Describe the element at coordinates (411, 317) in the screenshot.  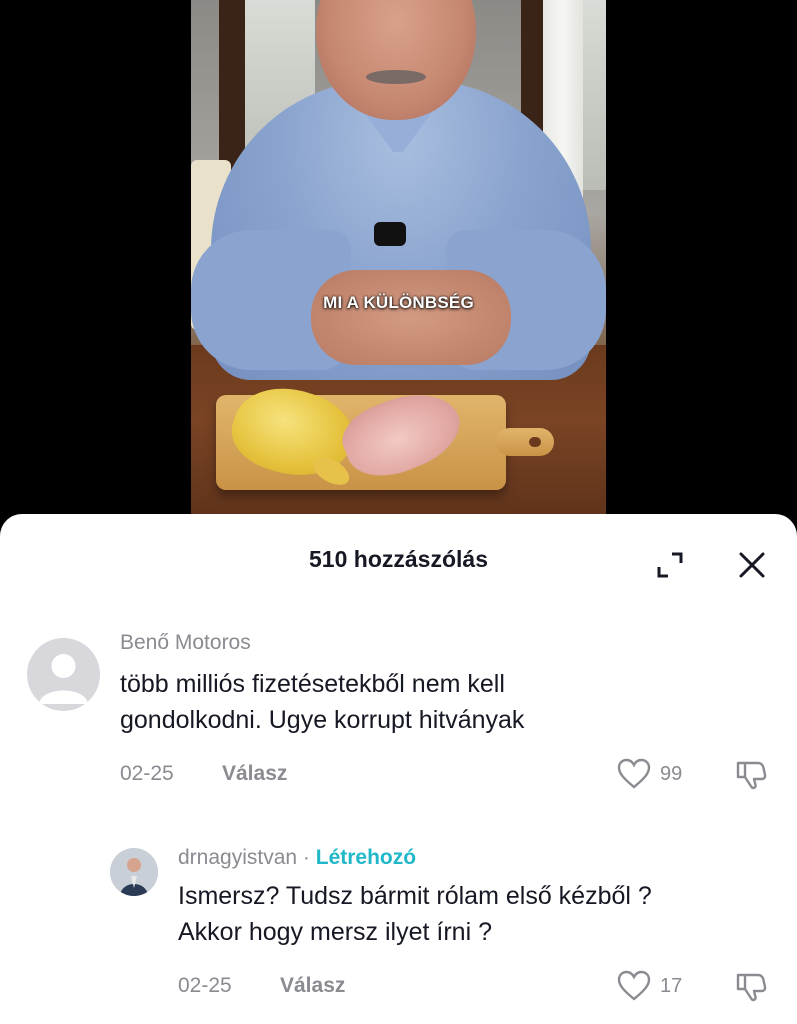
I see `folded-hands` at that location.